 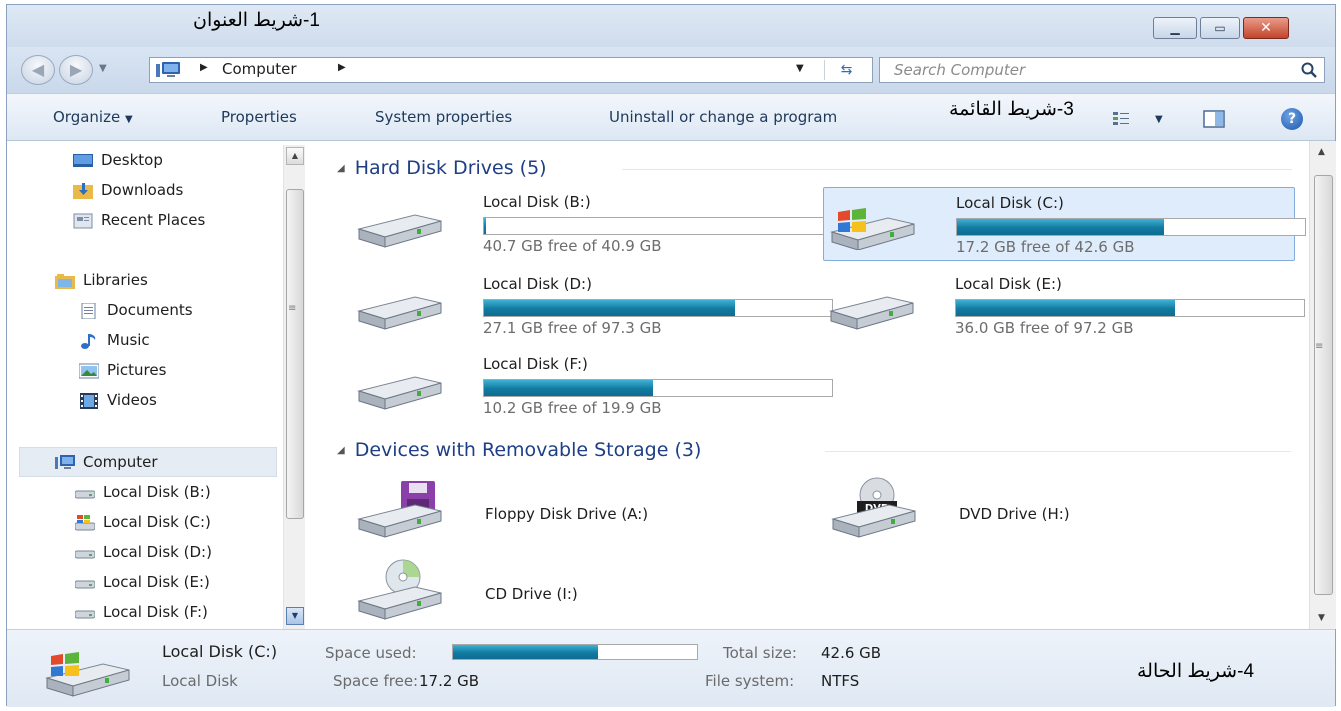 I want to click on nav-item-label: Local Disk (F:), so click(x=155, y=612).